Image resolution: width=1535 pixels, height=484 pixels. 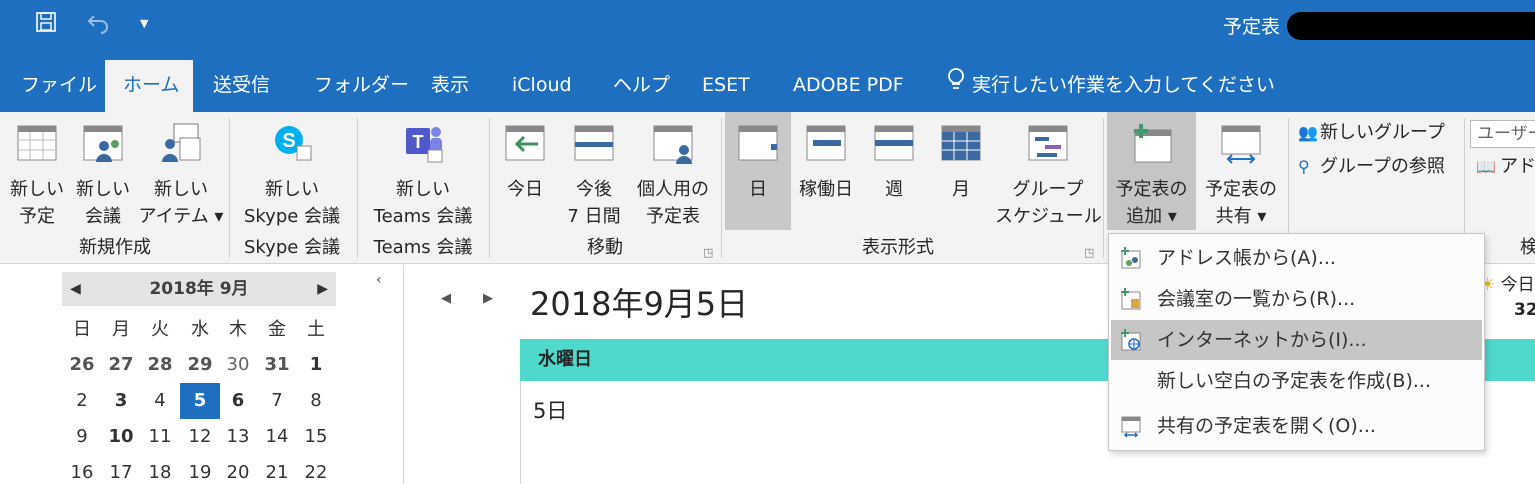 I want to click on calendar-icon, so click(x=37, y=143).